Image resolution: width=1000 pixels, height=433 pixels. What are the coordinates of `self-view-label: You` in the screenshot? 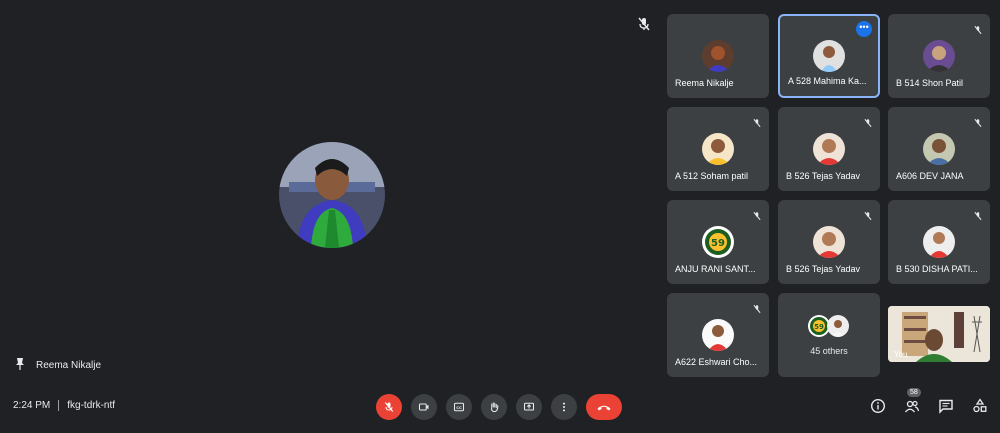 It's located at (901, 354).